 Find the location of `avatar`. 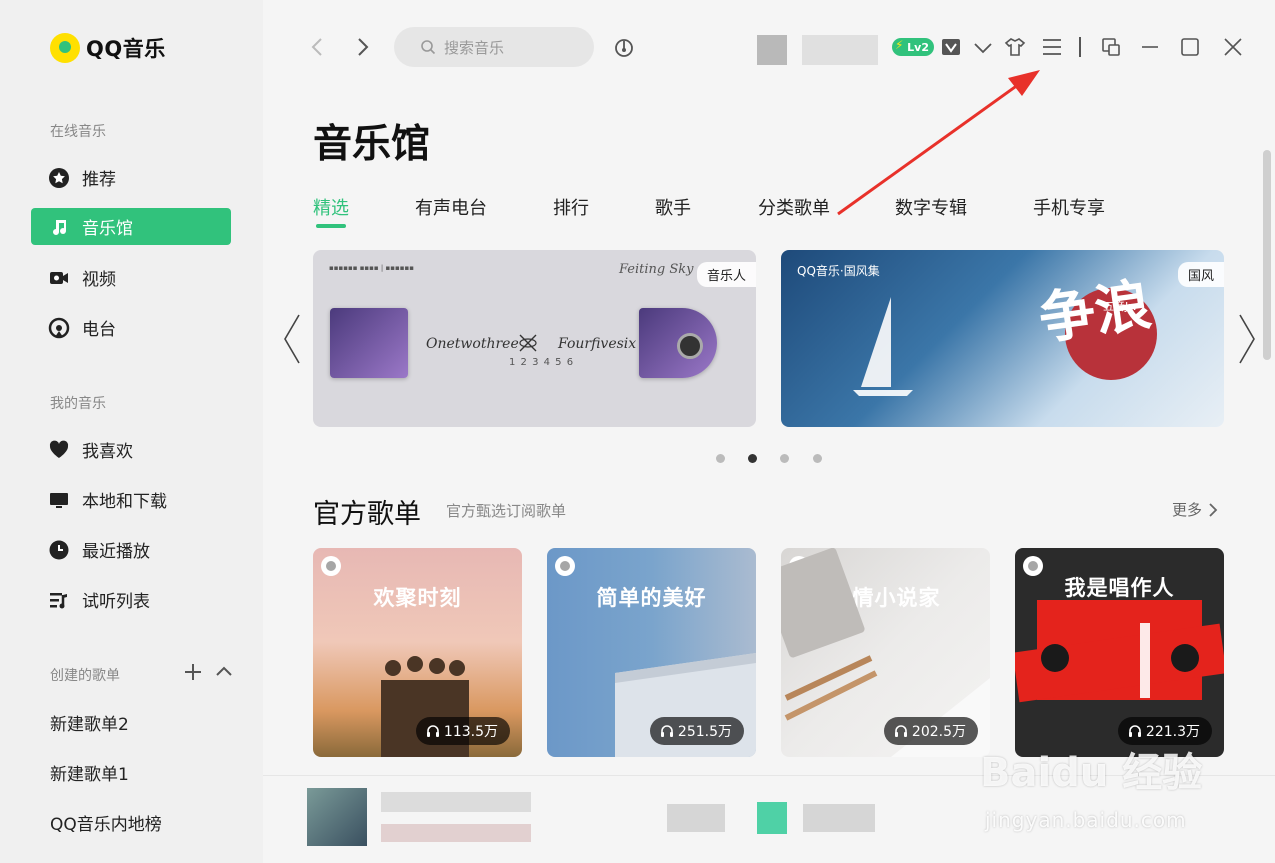

avatar is located at coordinates (772, 50).